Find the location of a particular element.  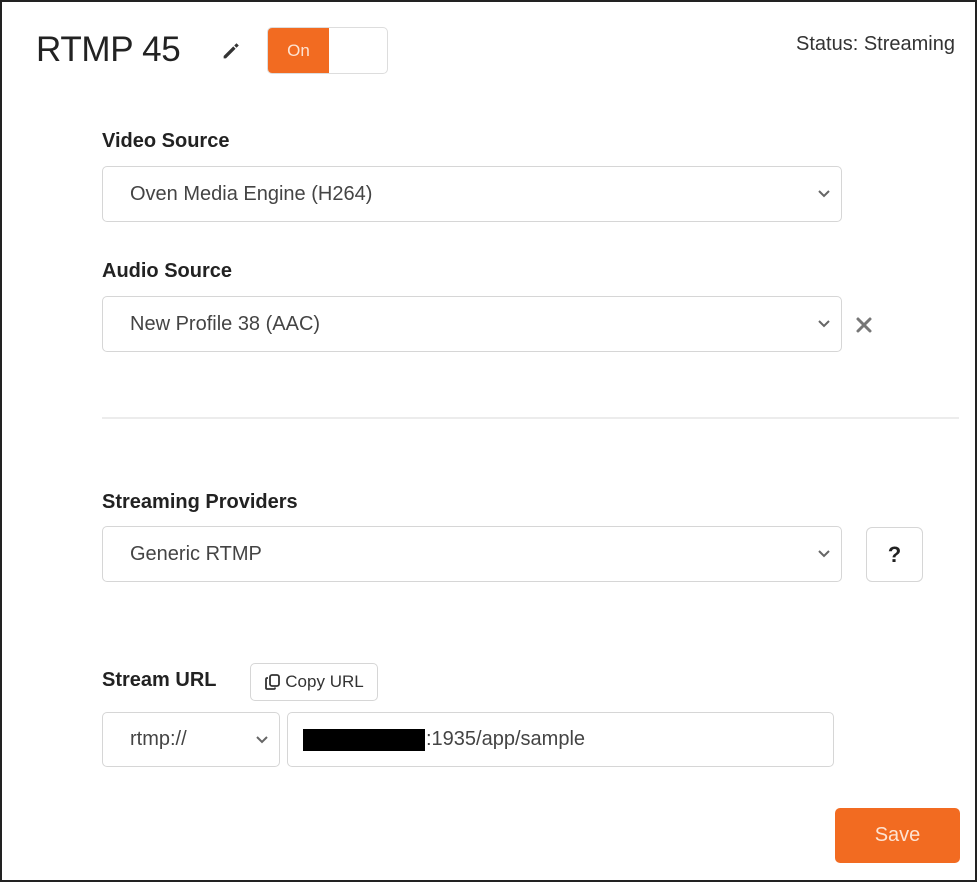

help-button: ? is located at coordinates (894, 554).